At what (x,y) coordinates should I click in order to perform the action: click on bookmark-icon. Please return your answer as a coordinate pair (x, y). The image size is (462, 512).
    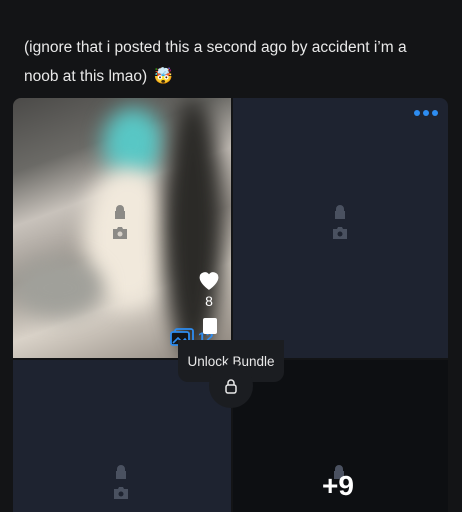
    Looking at the image, I should click on (210, 326).